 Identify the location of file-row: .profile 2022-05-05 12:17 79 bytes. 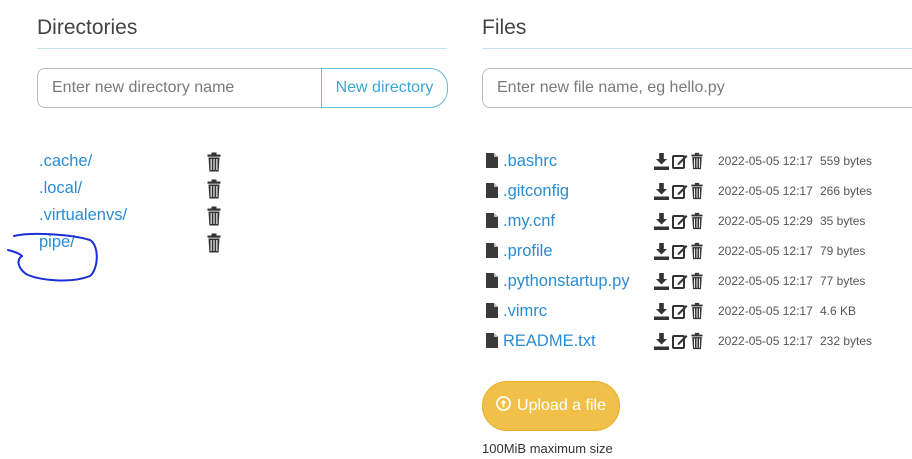
(697, 255).